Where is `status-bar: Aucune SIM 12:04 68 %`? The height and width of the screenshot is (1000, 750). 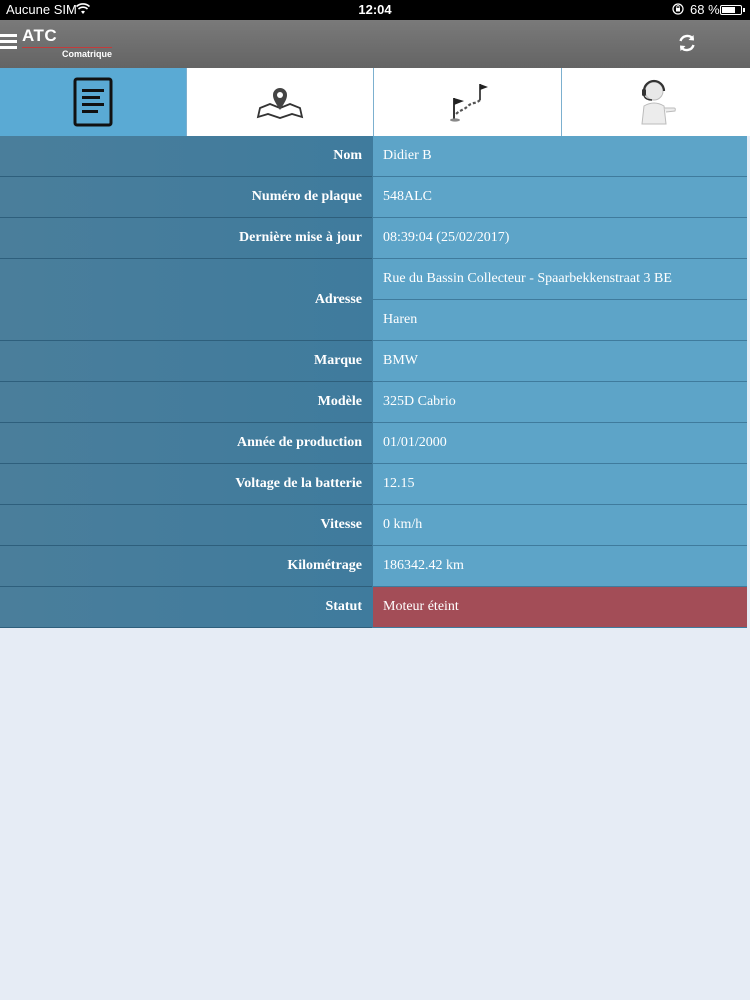
status-bar: Aucune SIM 12:04 68 % is located at coordinates (375, 10).